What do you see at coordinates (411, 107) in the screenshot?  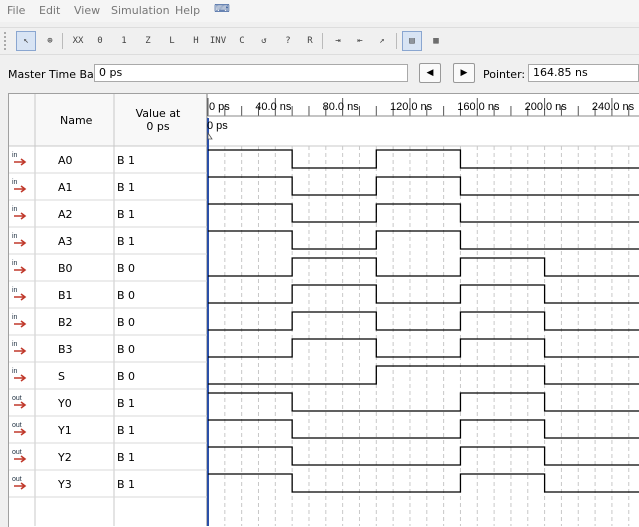 I see `time-tick-label: 120.0 ns` at bounding box center [411, 107].